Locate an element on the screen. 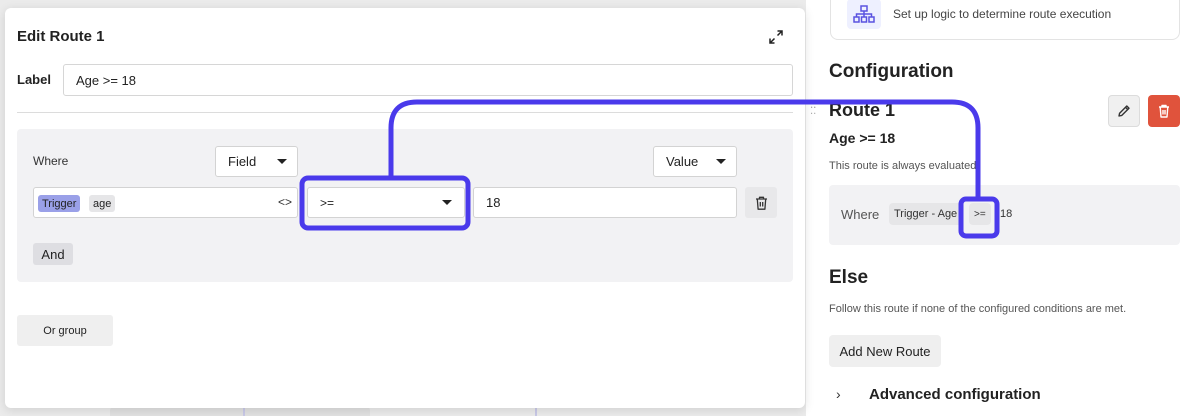 This screenshot has height=416, width=1190. org-chart-icon is located at coordinates (864, 14).